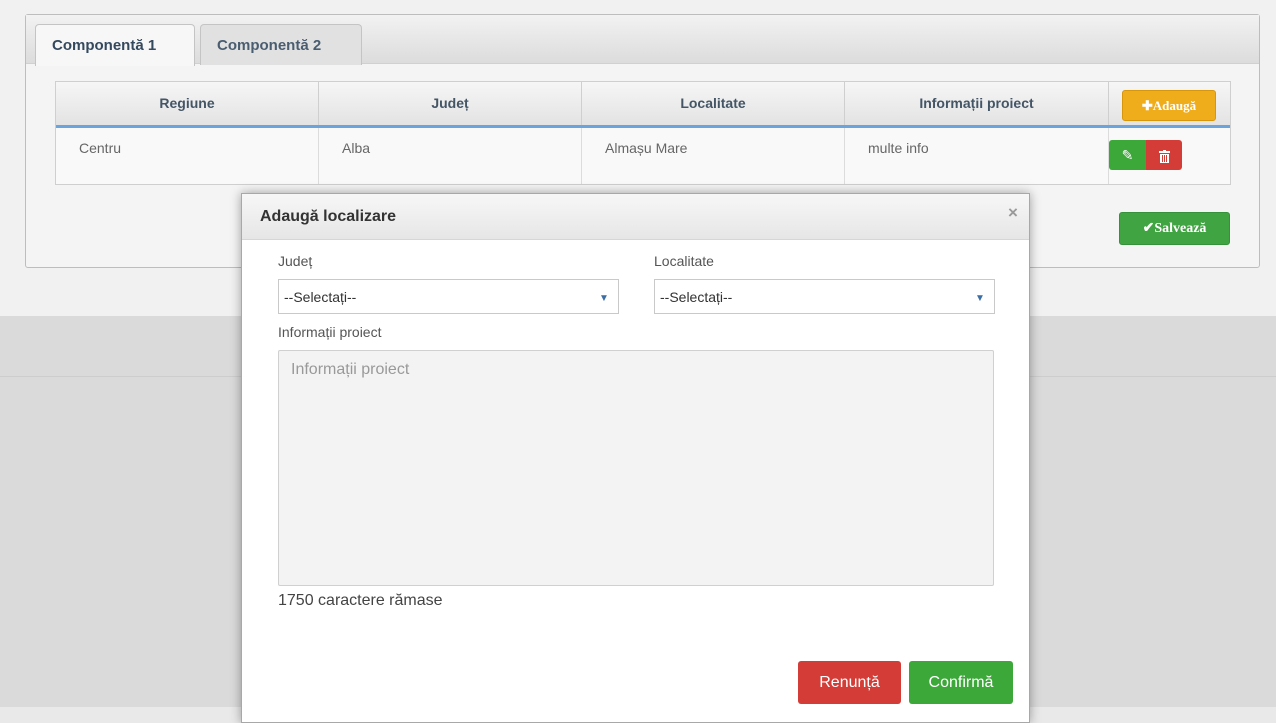  I want to click on localitate-label: Localitate, so click(684, 261).